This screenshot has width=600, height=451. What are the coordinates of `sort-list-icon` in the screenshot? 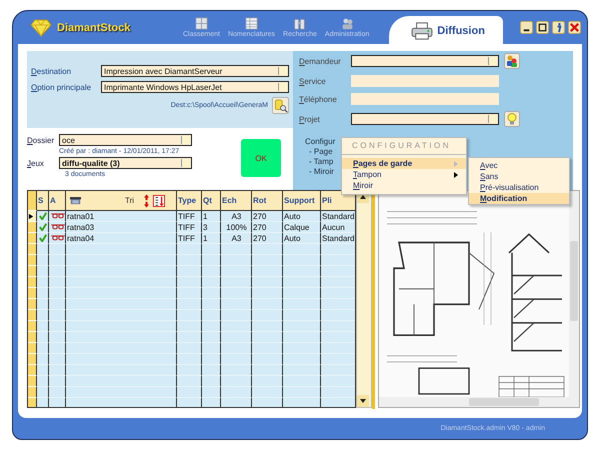 It's located at (159, 200).